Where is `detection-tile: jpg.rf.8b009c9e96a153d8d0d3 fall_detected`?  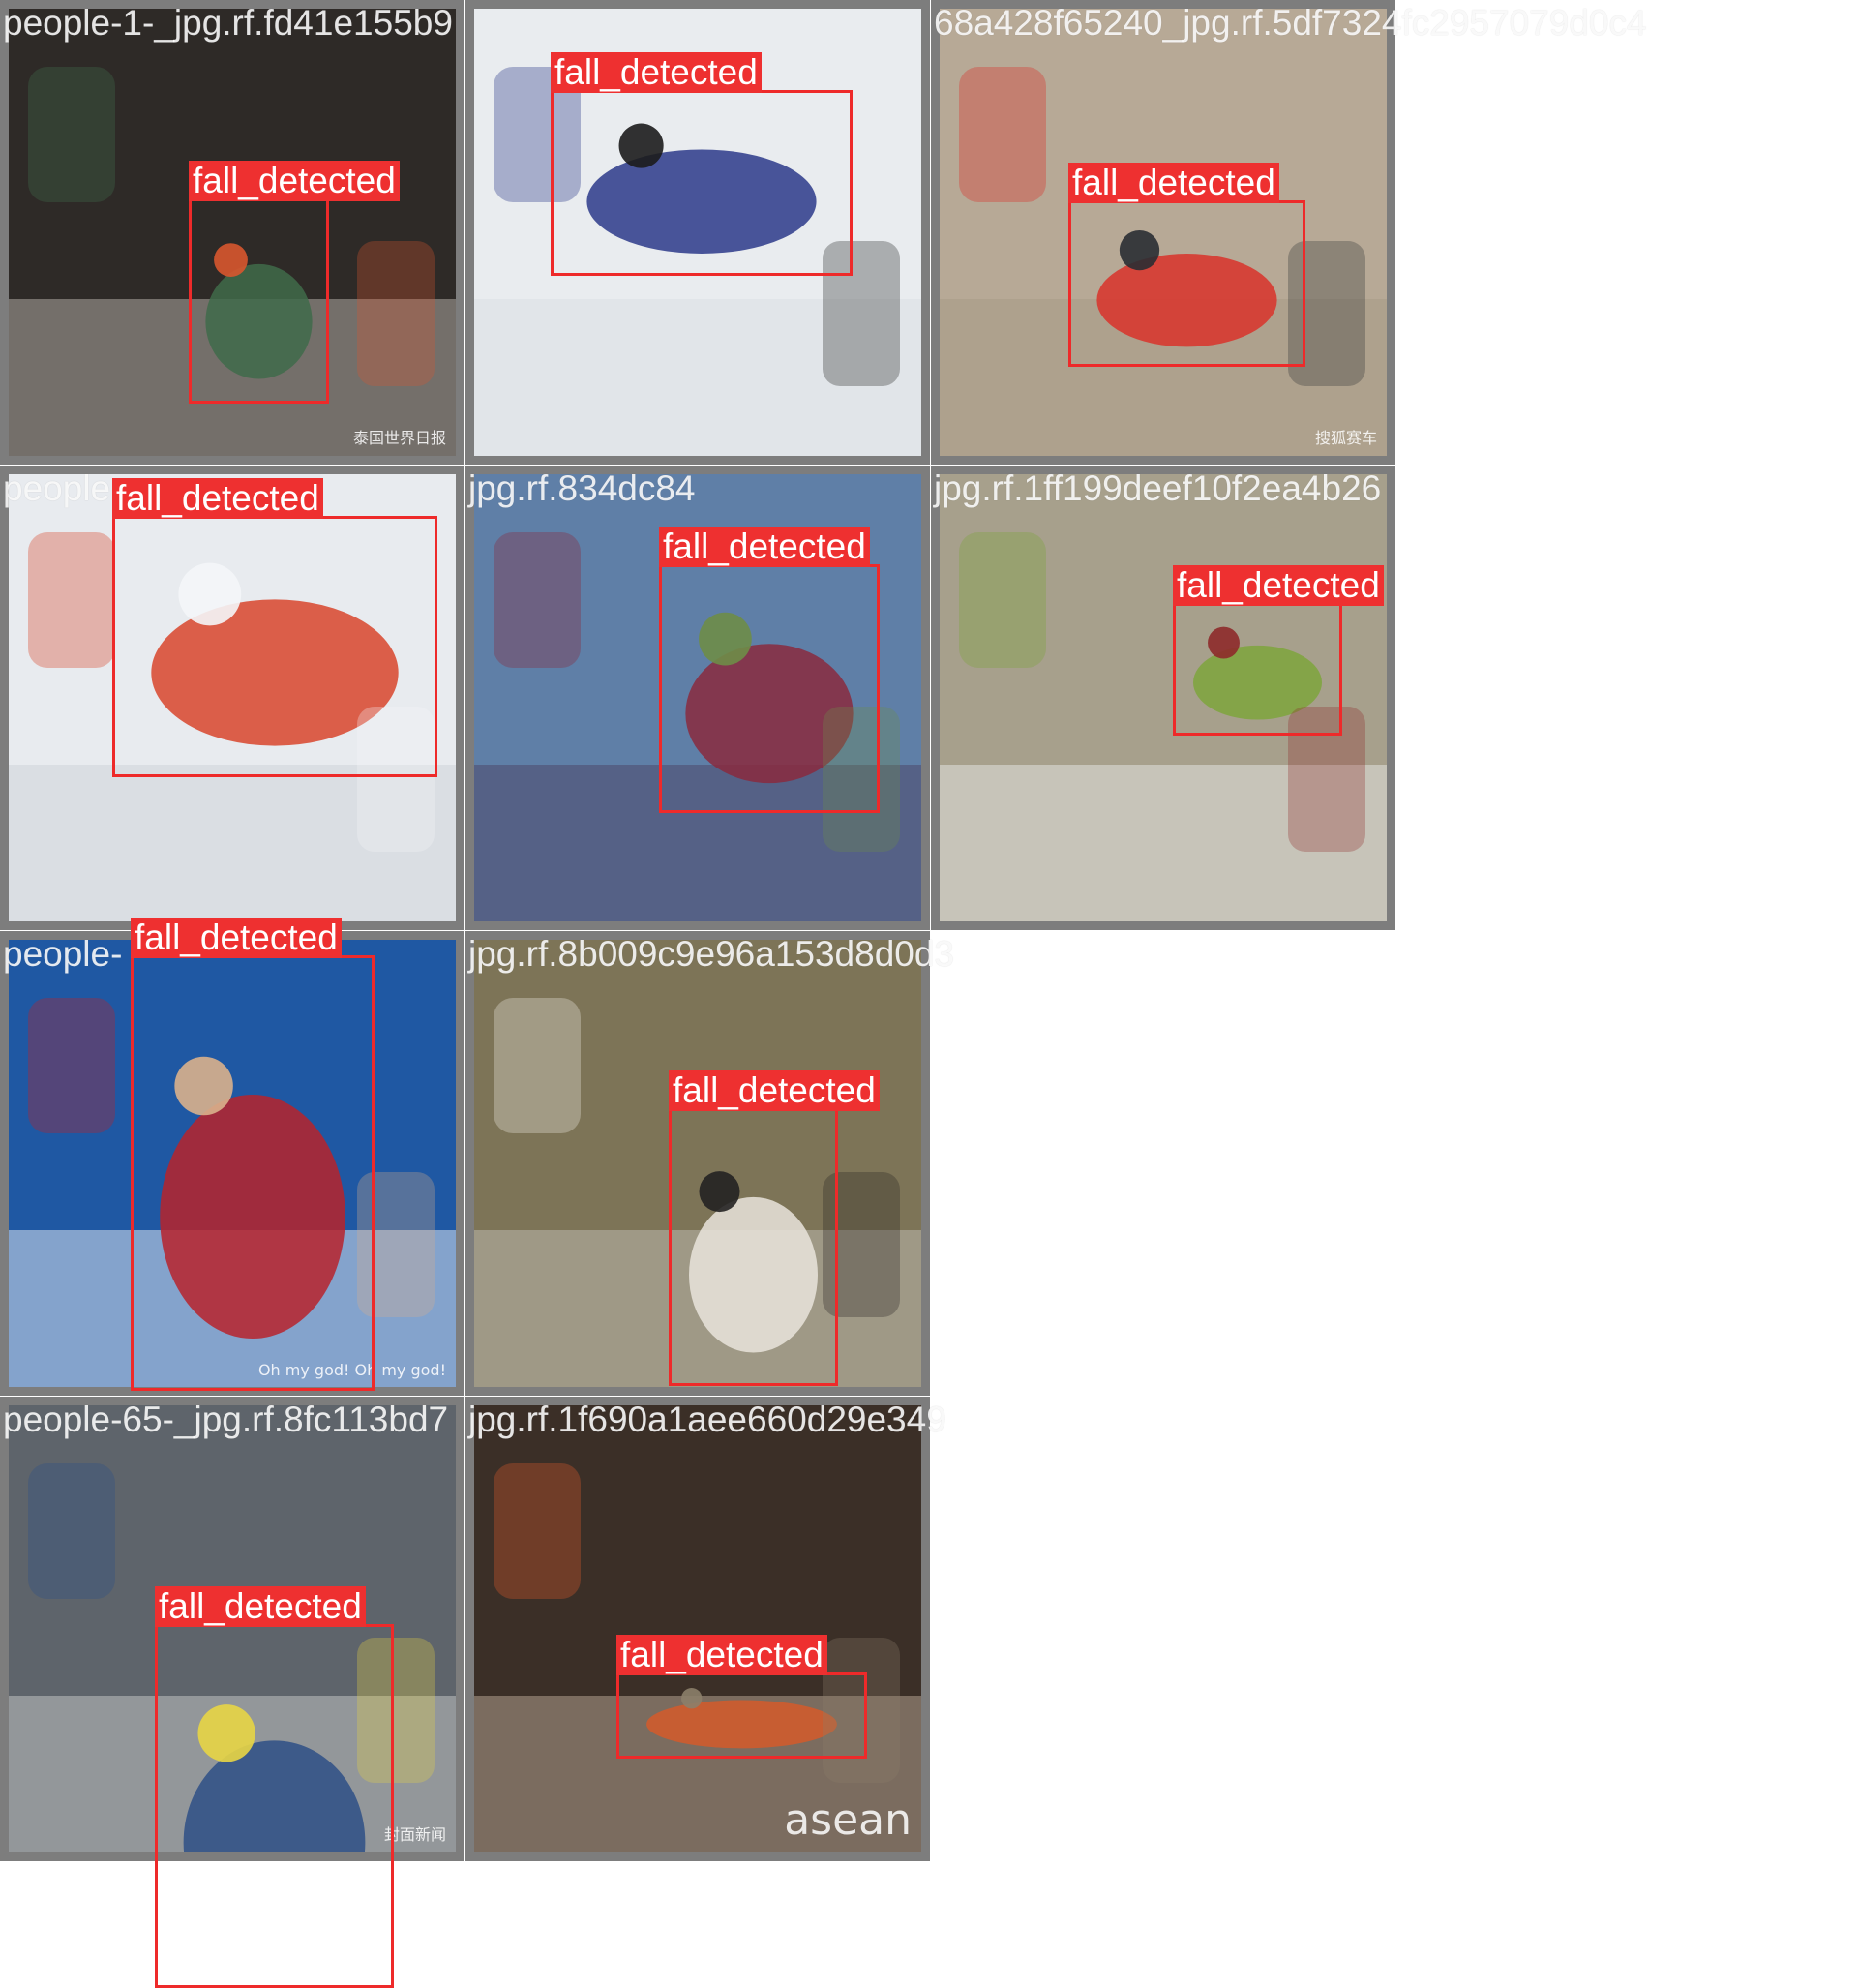
detection-tile: jpg.rf.8b009c9e96a153d8d0d3 fall_detected is located at coordinates (709, 1163).